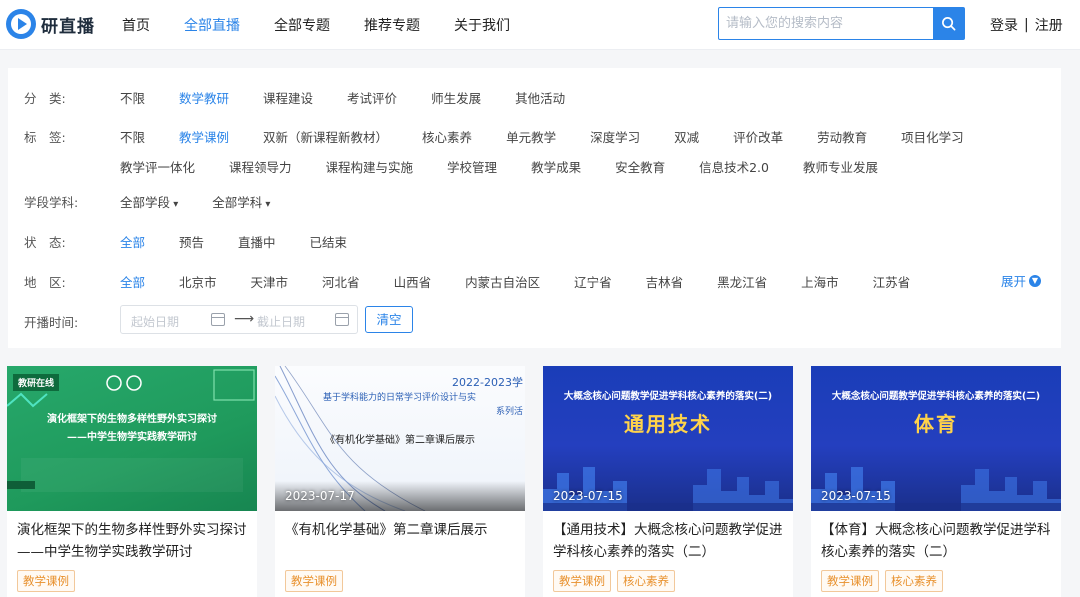  I want to click on category-option: 不限, so click(132, 97).